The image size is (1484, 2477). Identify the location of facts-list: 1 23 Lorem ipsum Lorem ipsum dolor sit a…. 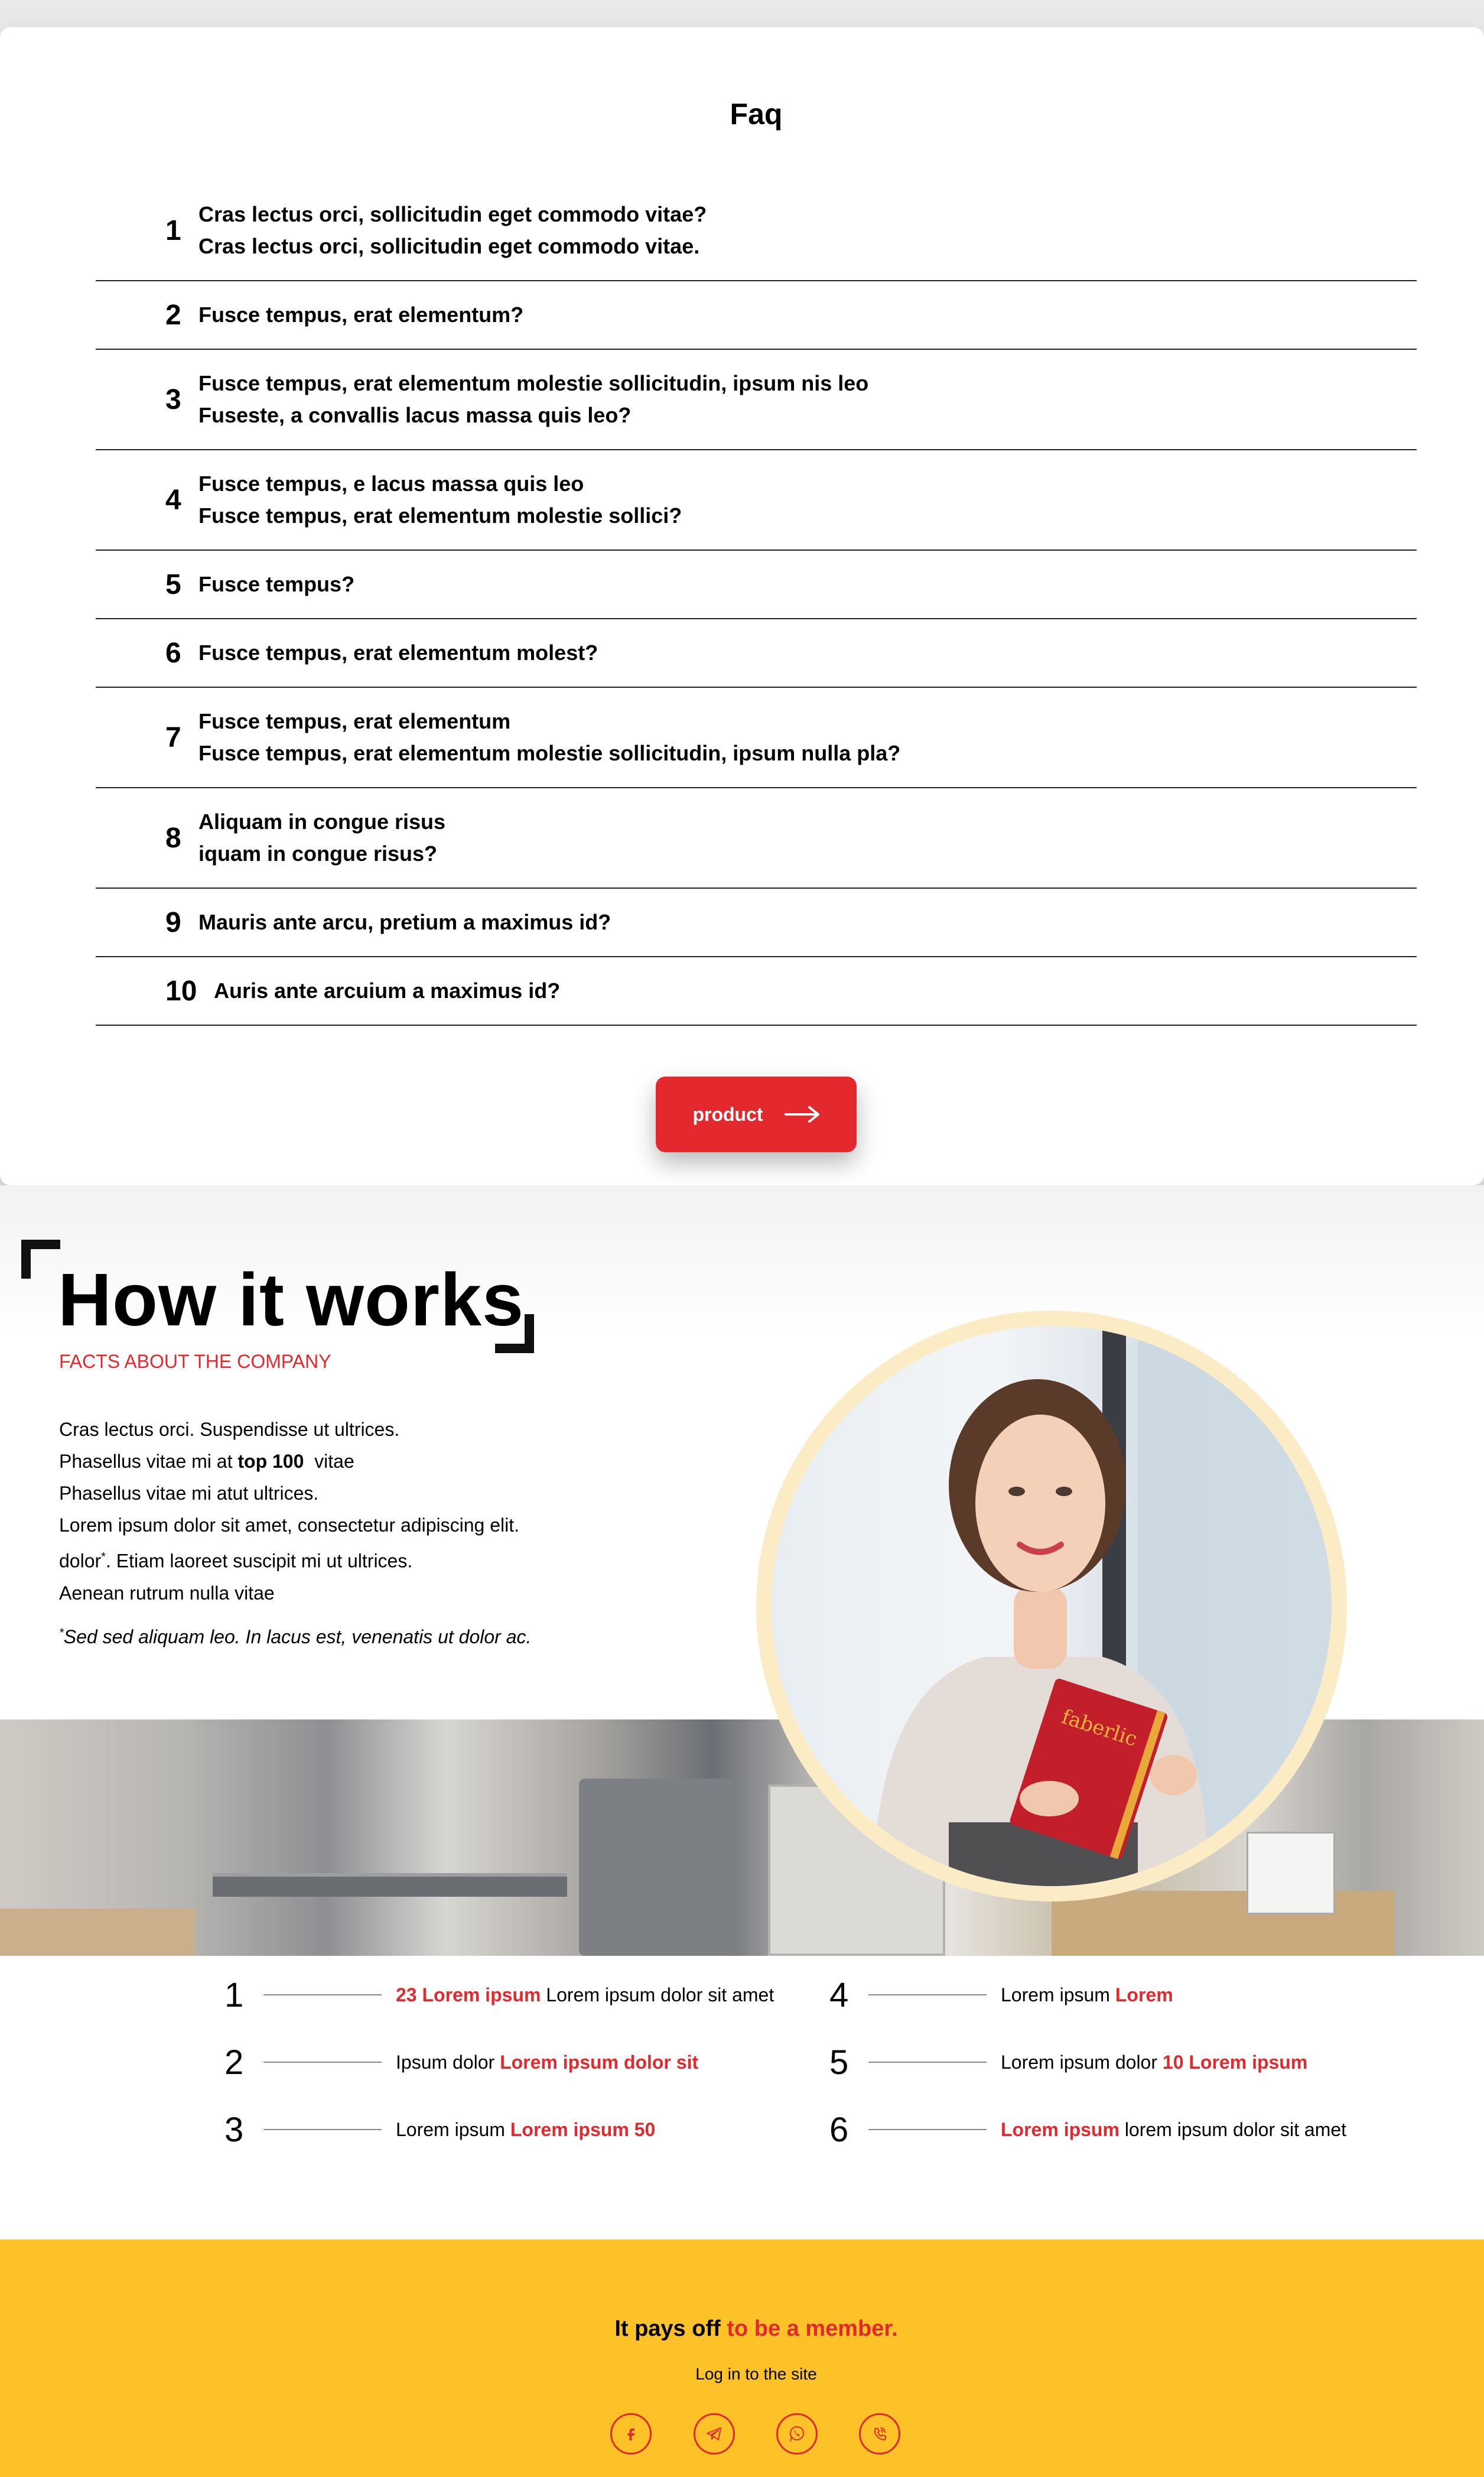
(742, 2097).